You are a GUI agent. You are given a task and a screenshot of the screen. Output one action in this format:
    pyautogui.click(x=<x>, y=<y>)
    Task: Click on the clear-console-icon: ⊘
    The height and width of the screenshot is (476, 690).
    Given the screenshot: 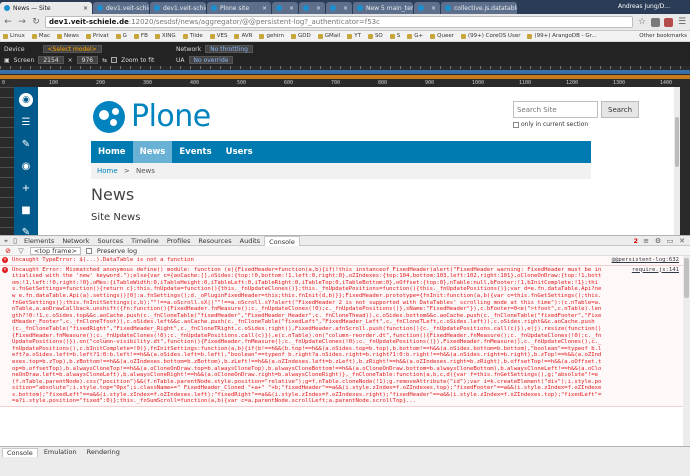 What is the action you would take?
    pyautogui.click(x=8, y=251)
    